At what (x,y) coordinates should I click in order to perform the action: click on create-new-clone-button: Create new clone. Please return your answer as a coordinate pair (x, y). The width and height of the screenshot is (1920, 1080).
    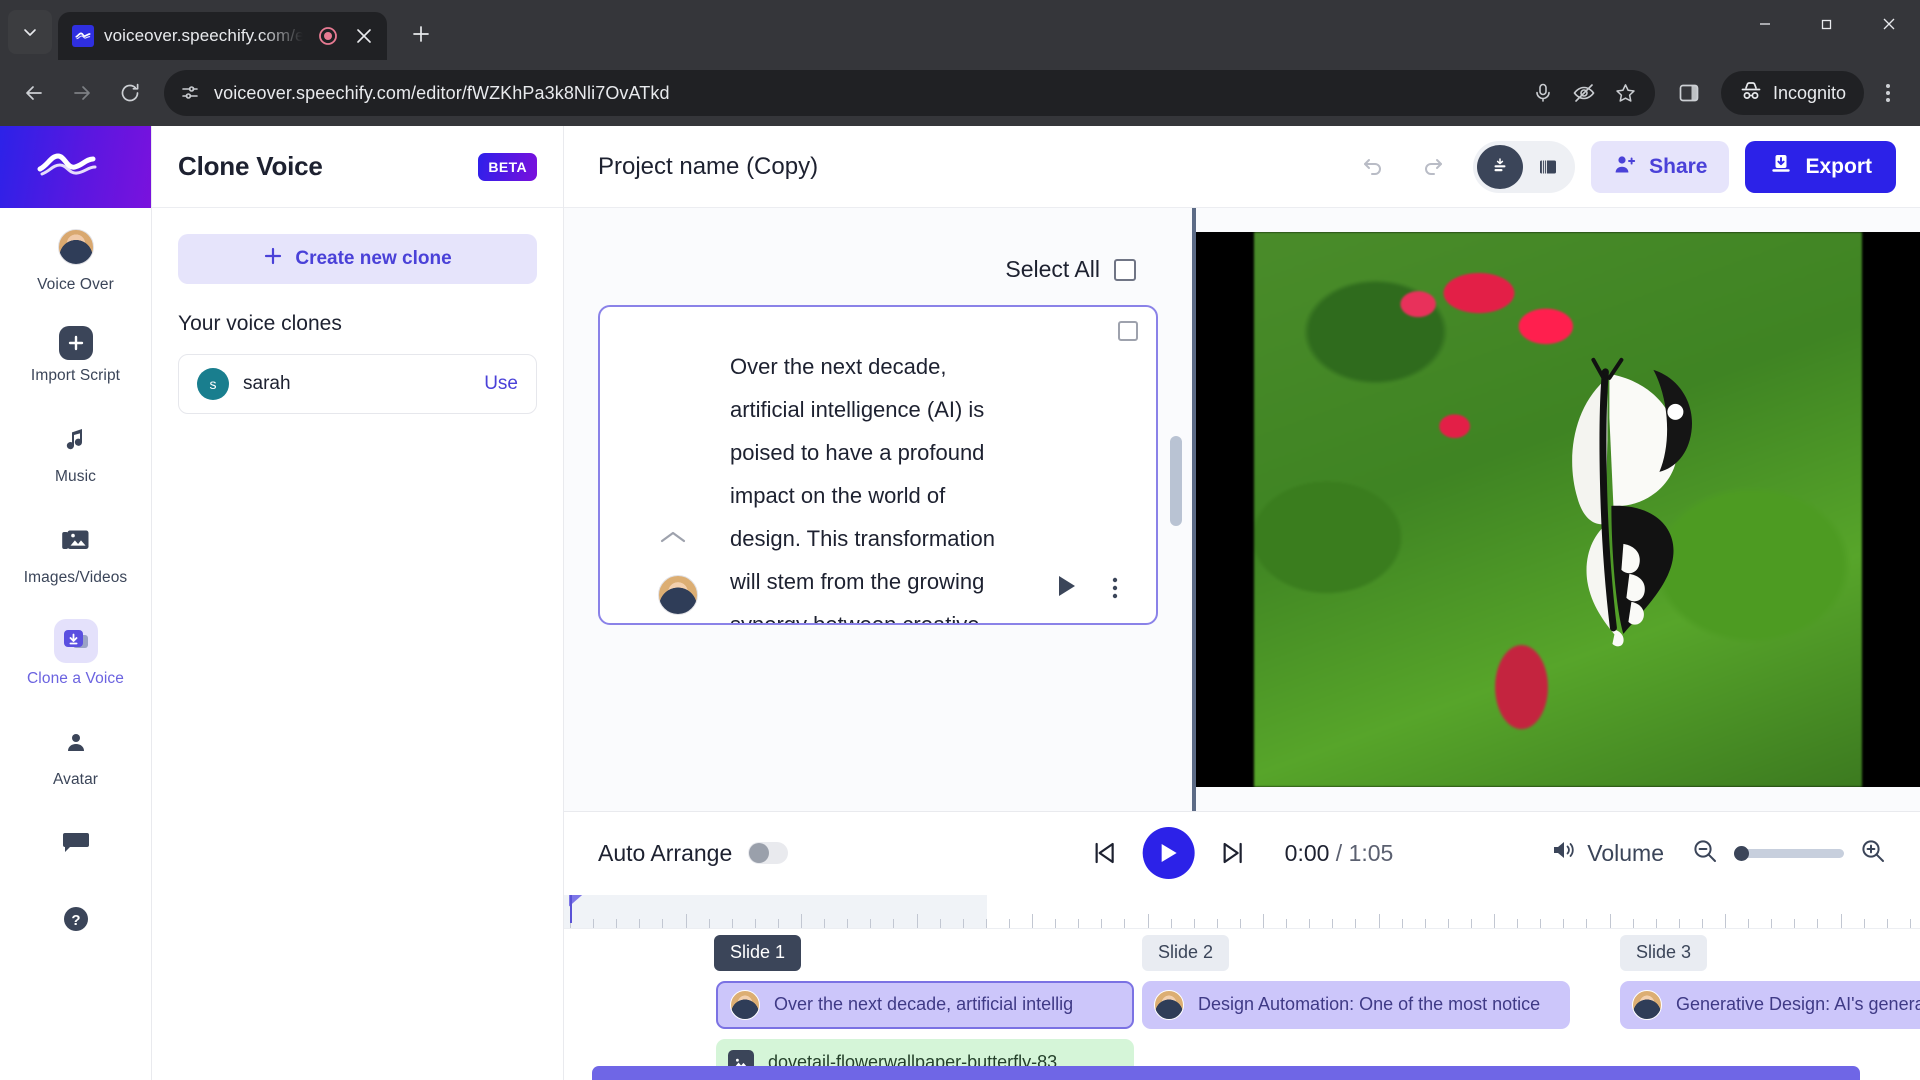
    Looking at the image, I should click on (357, 259).